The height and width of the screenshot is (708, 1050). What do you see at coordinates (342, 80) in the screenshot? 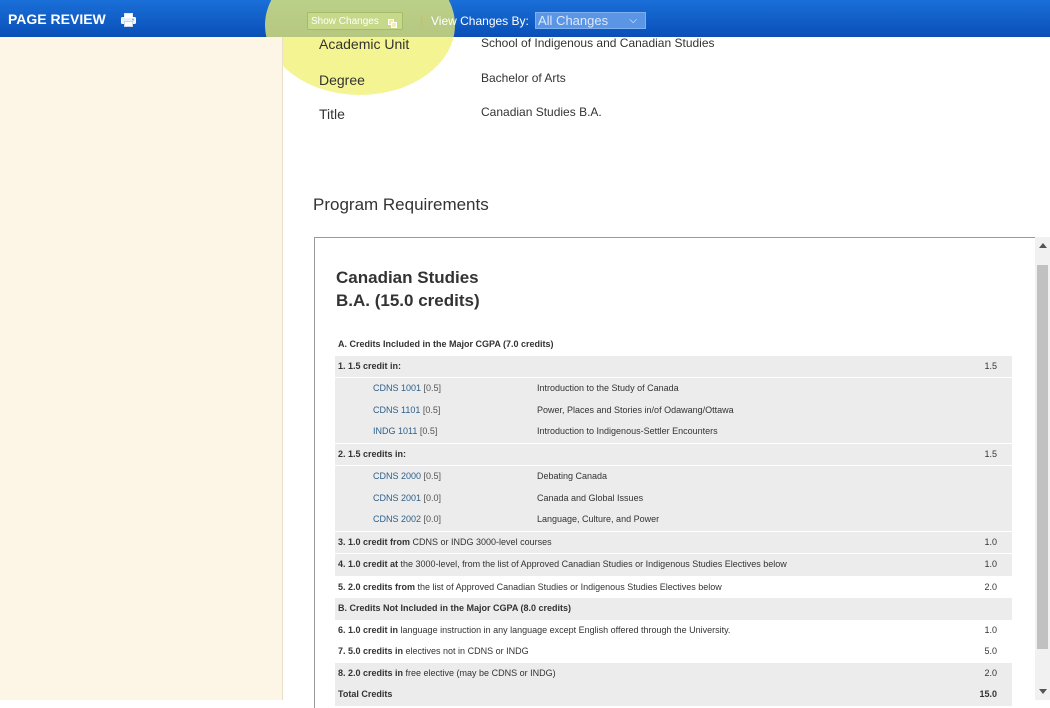
I see `field-label-degree: Degree` at bounding box center [342, 80].